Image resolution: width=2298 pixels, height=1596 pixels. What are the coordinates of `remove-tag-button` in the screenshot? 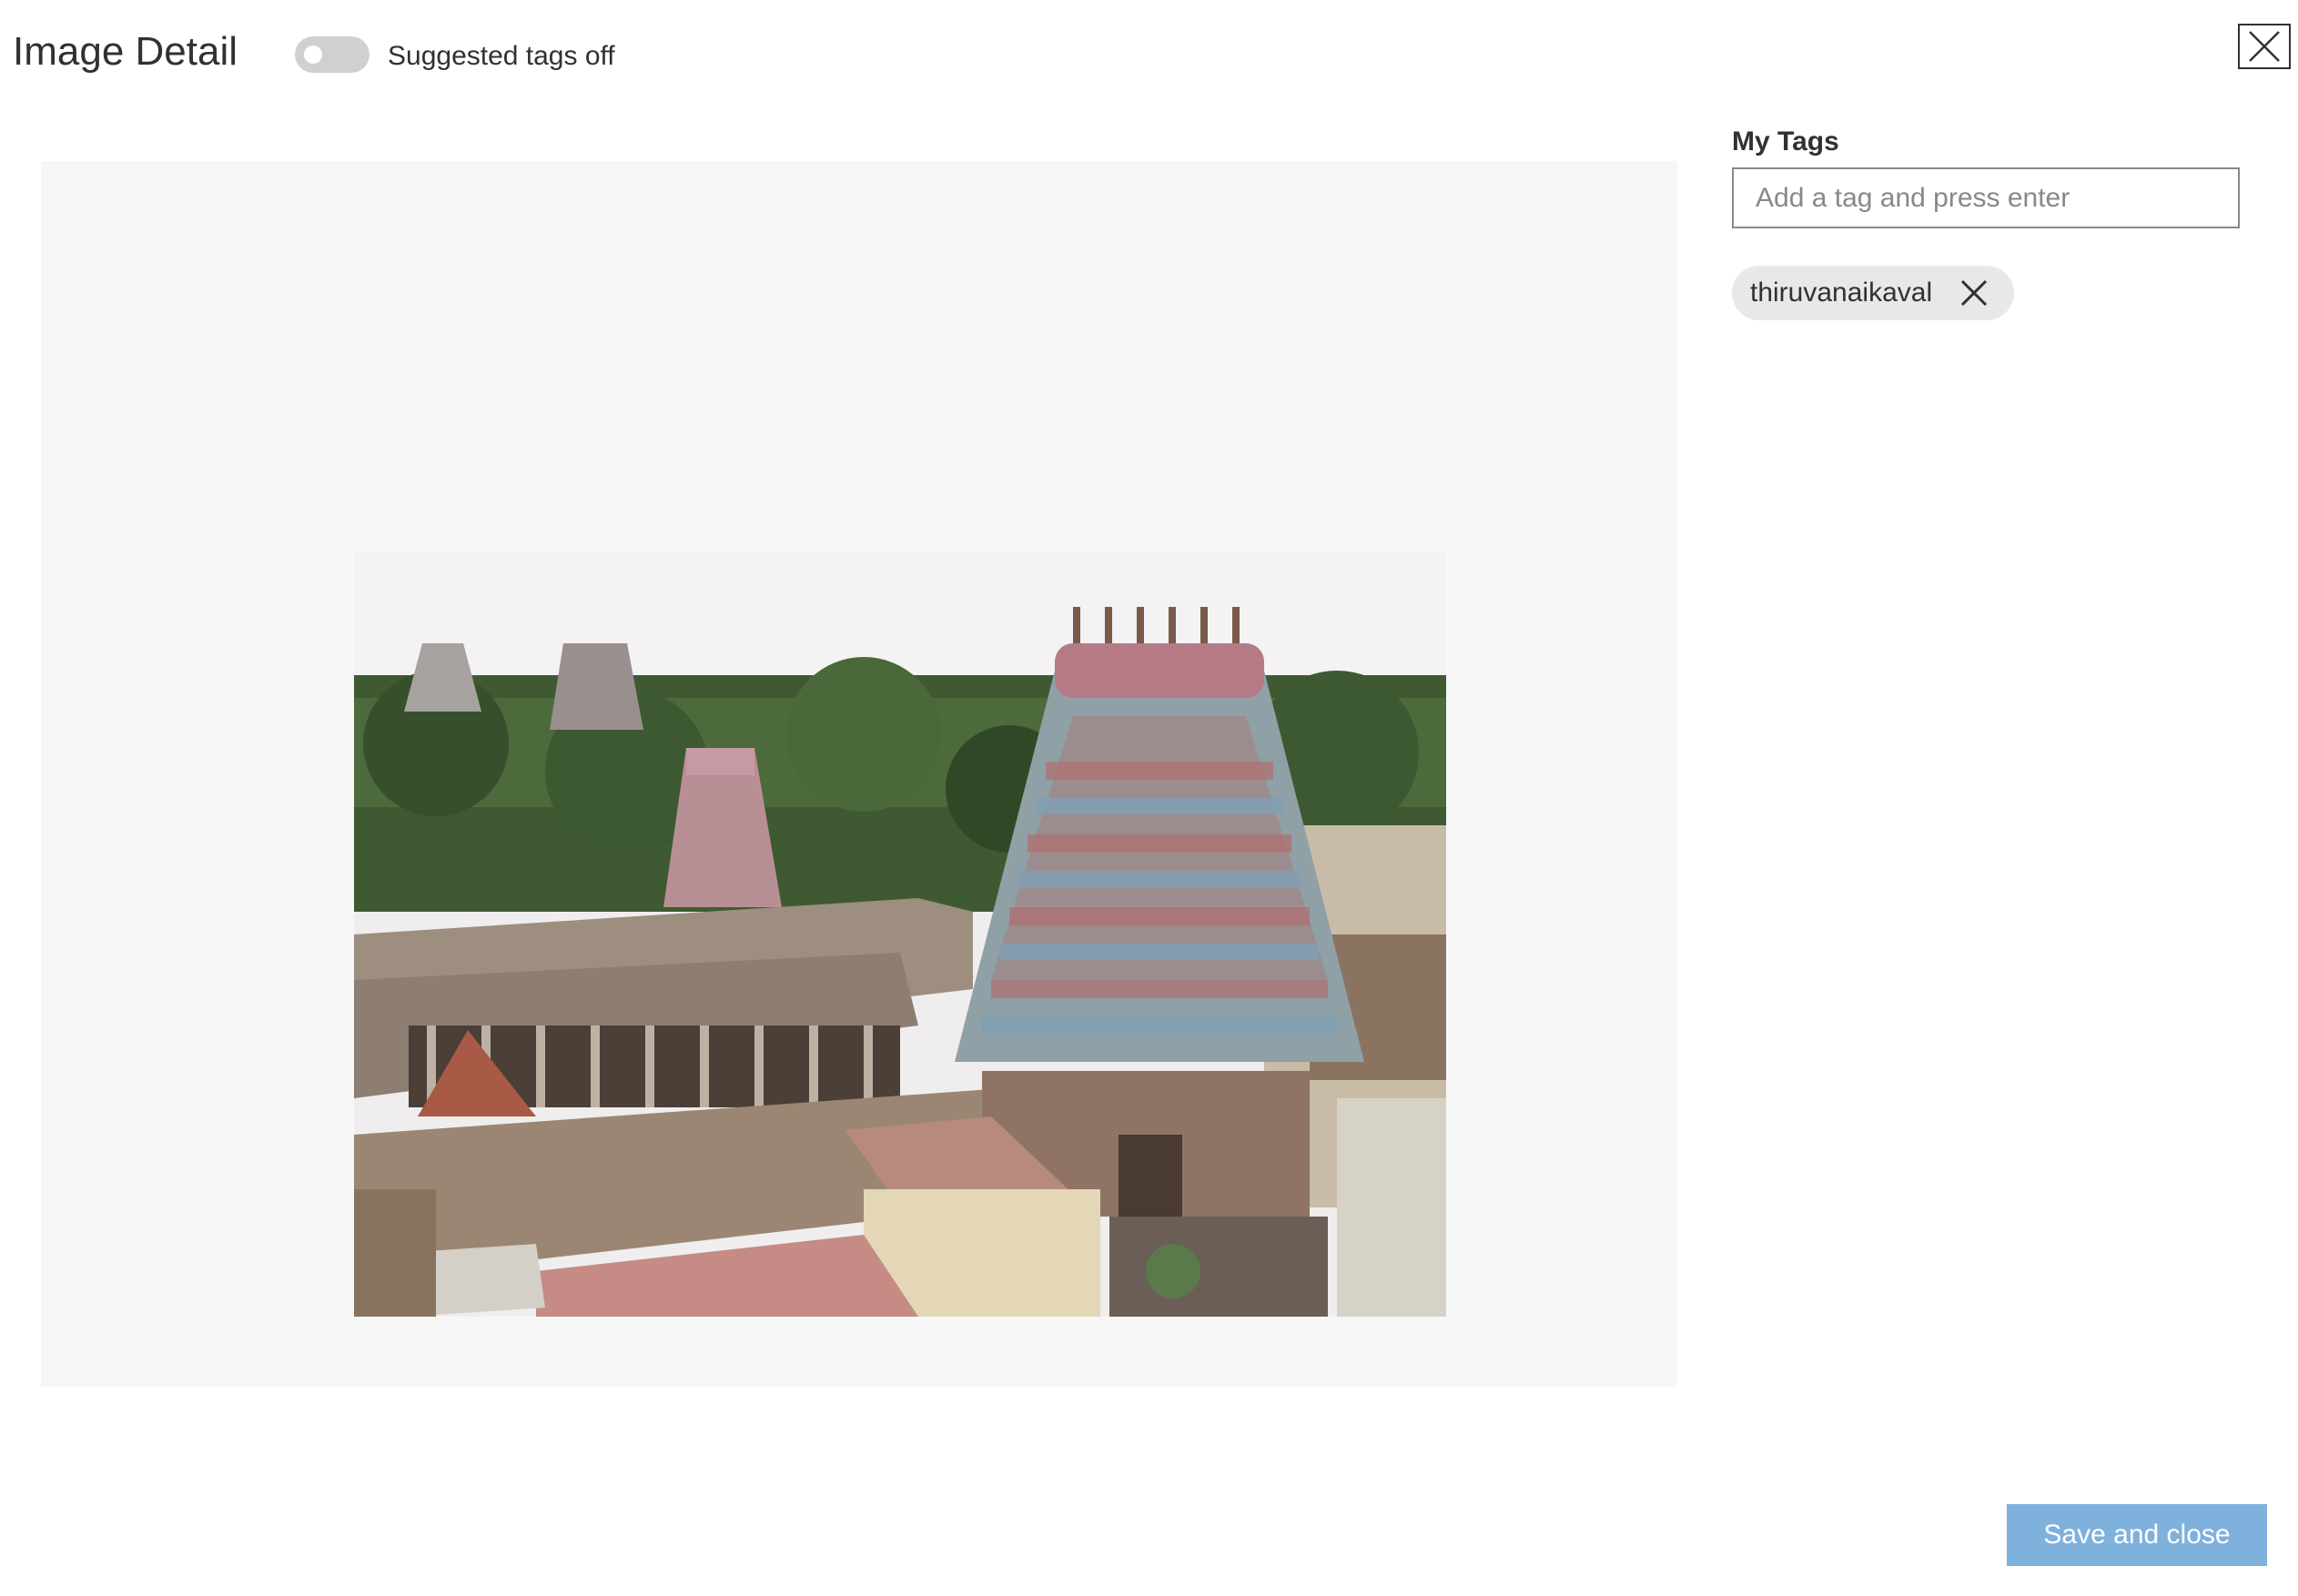 It's located at (1974, 293).